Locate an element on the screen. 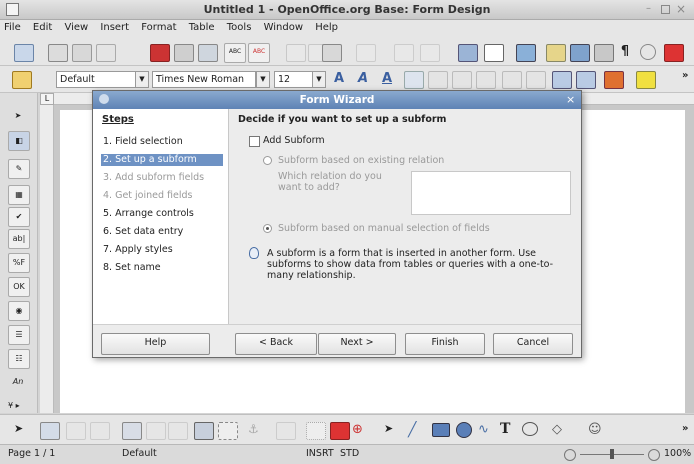  numbering-icon is located at coordinates (512, 80).